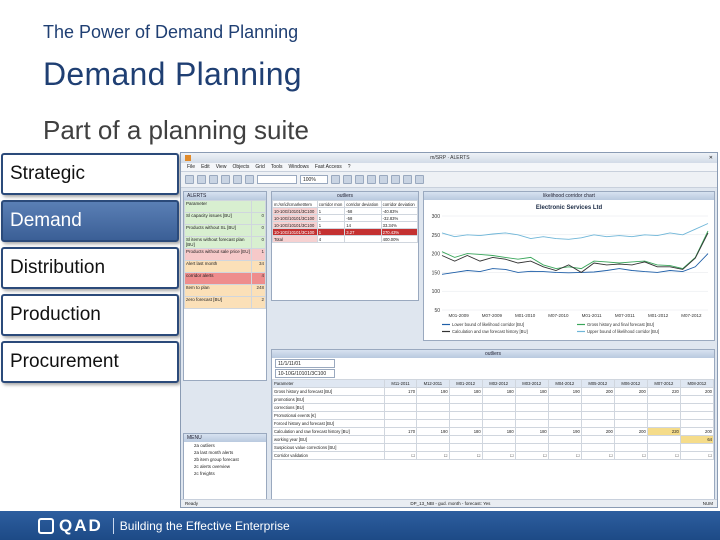  I want to click on grid-filter-a: 11/1/11/01, so click(305, 363).